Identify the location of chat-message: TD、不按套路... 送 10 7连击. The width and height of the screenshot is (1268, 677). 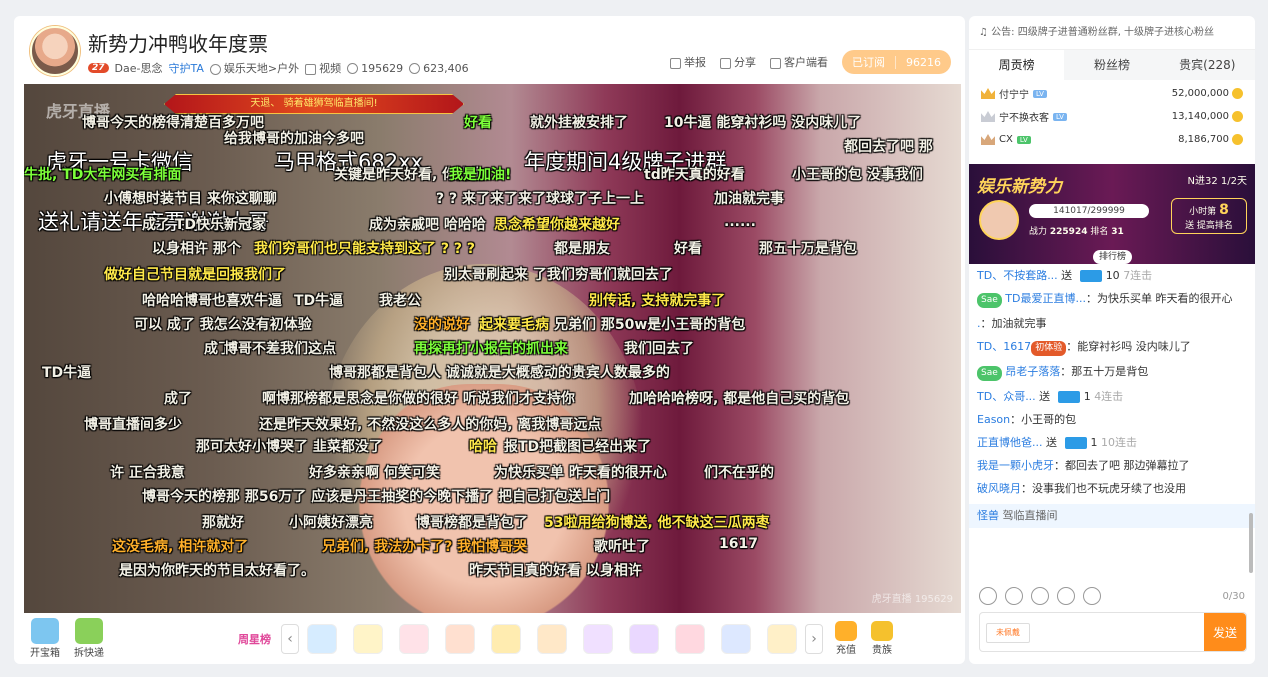
(1112, 275).